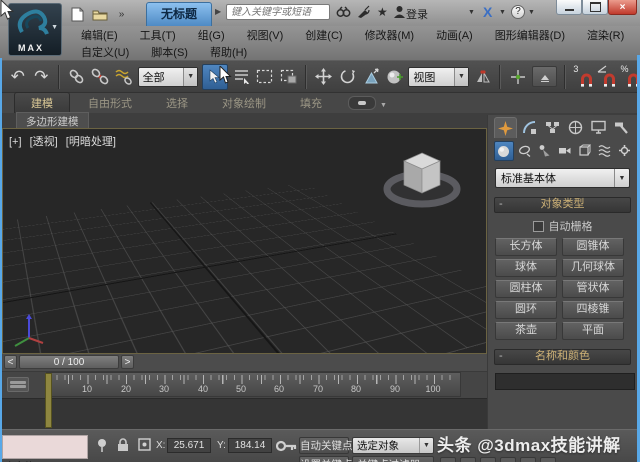 Image resolution: width=640 pixels, height=462 pixels. What do you see at coordinates (265, 77) in the screenshot?
I see `rectangular-selection-region-button` at bounding box center [265, 77].